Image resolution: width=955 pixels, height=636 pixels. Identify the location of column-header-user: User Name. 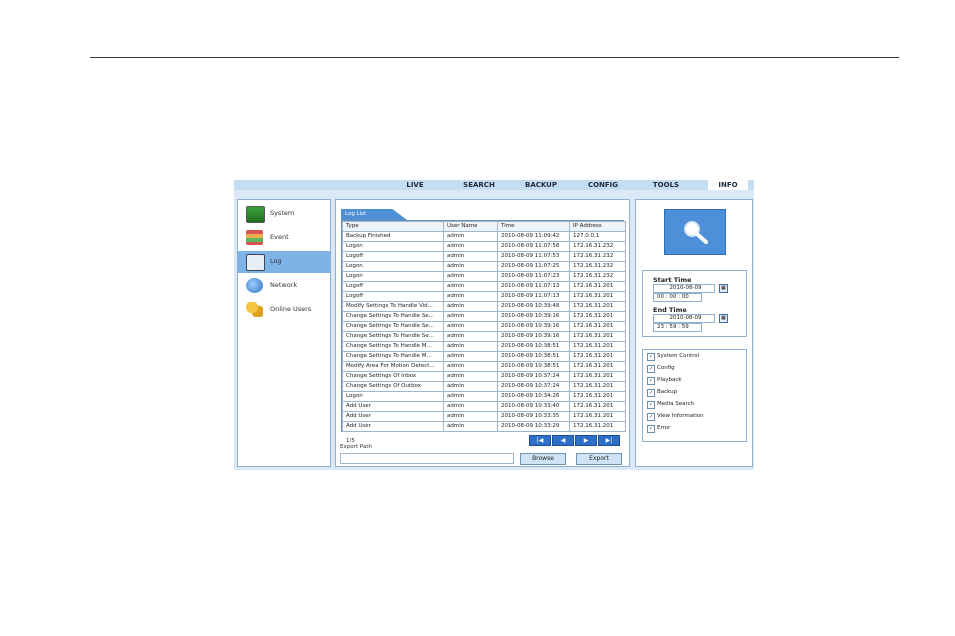
(470, 226).